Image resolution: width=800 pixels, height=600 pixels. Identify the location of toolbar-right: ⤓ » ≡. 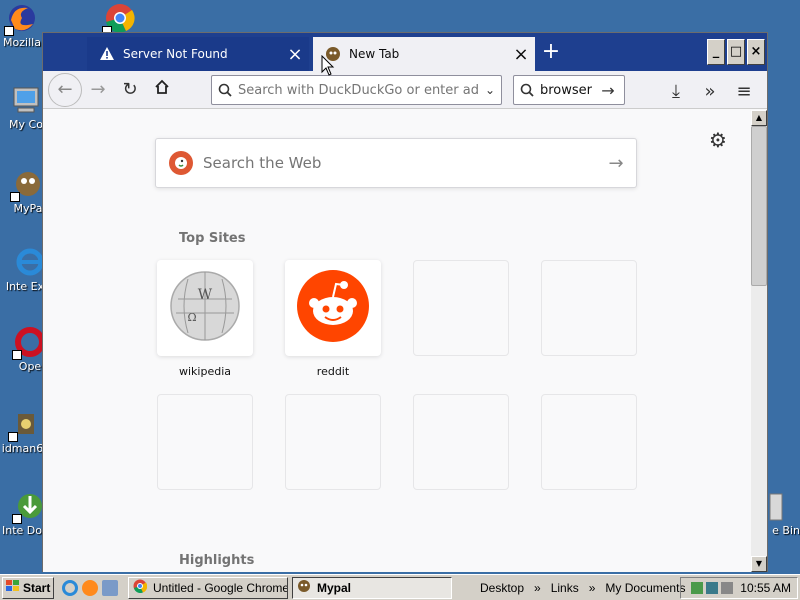
(710, 91).